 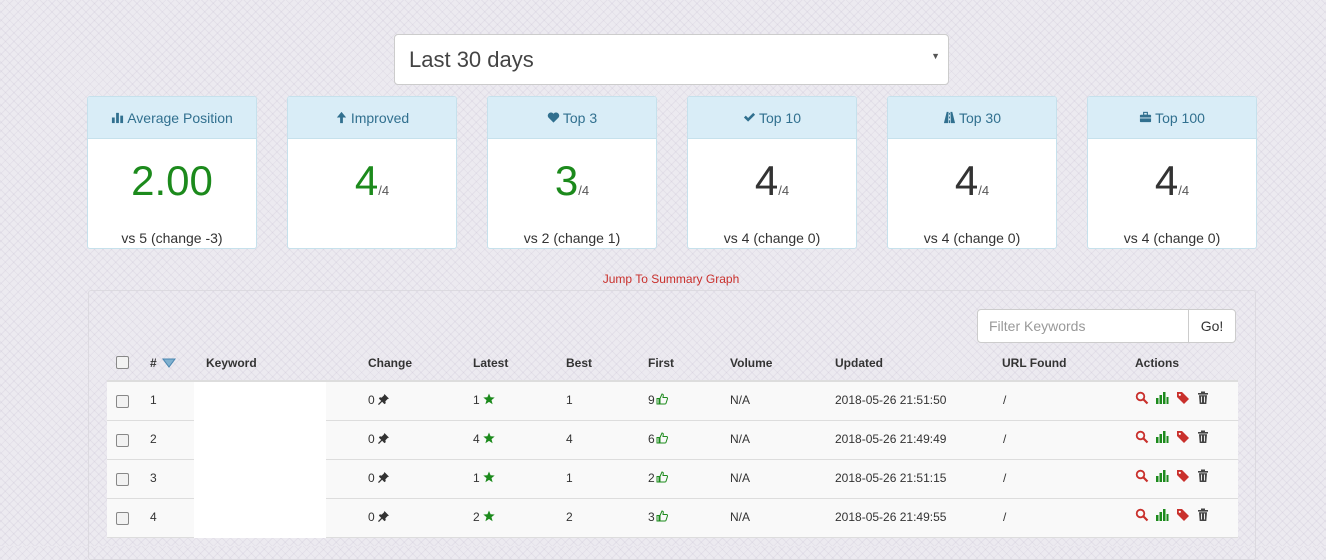 I want to click on latest-cell: 4, so click(x=484, y=439).